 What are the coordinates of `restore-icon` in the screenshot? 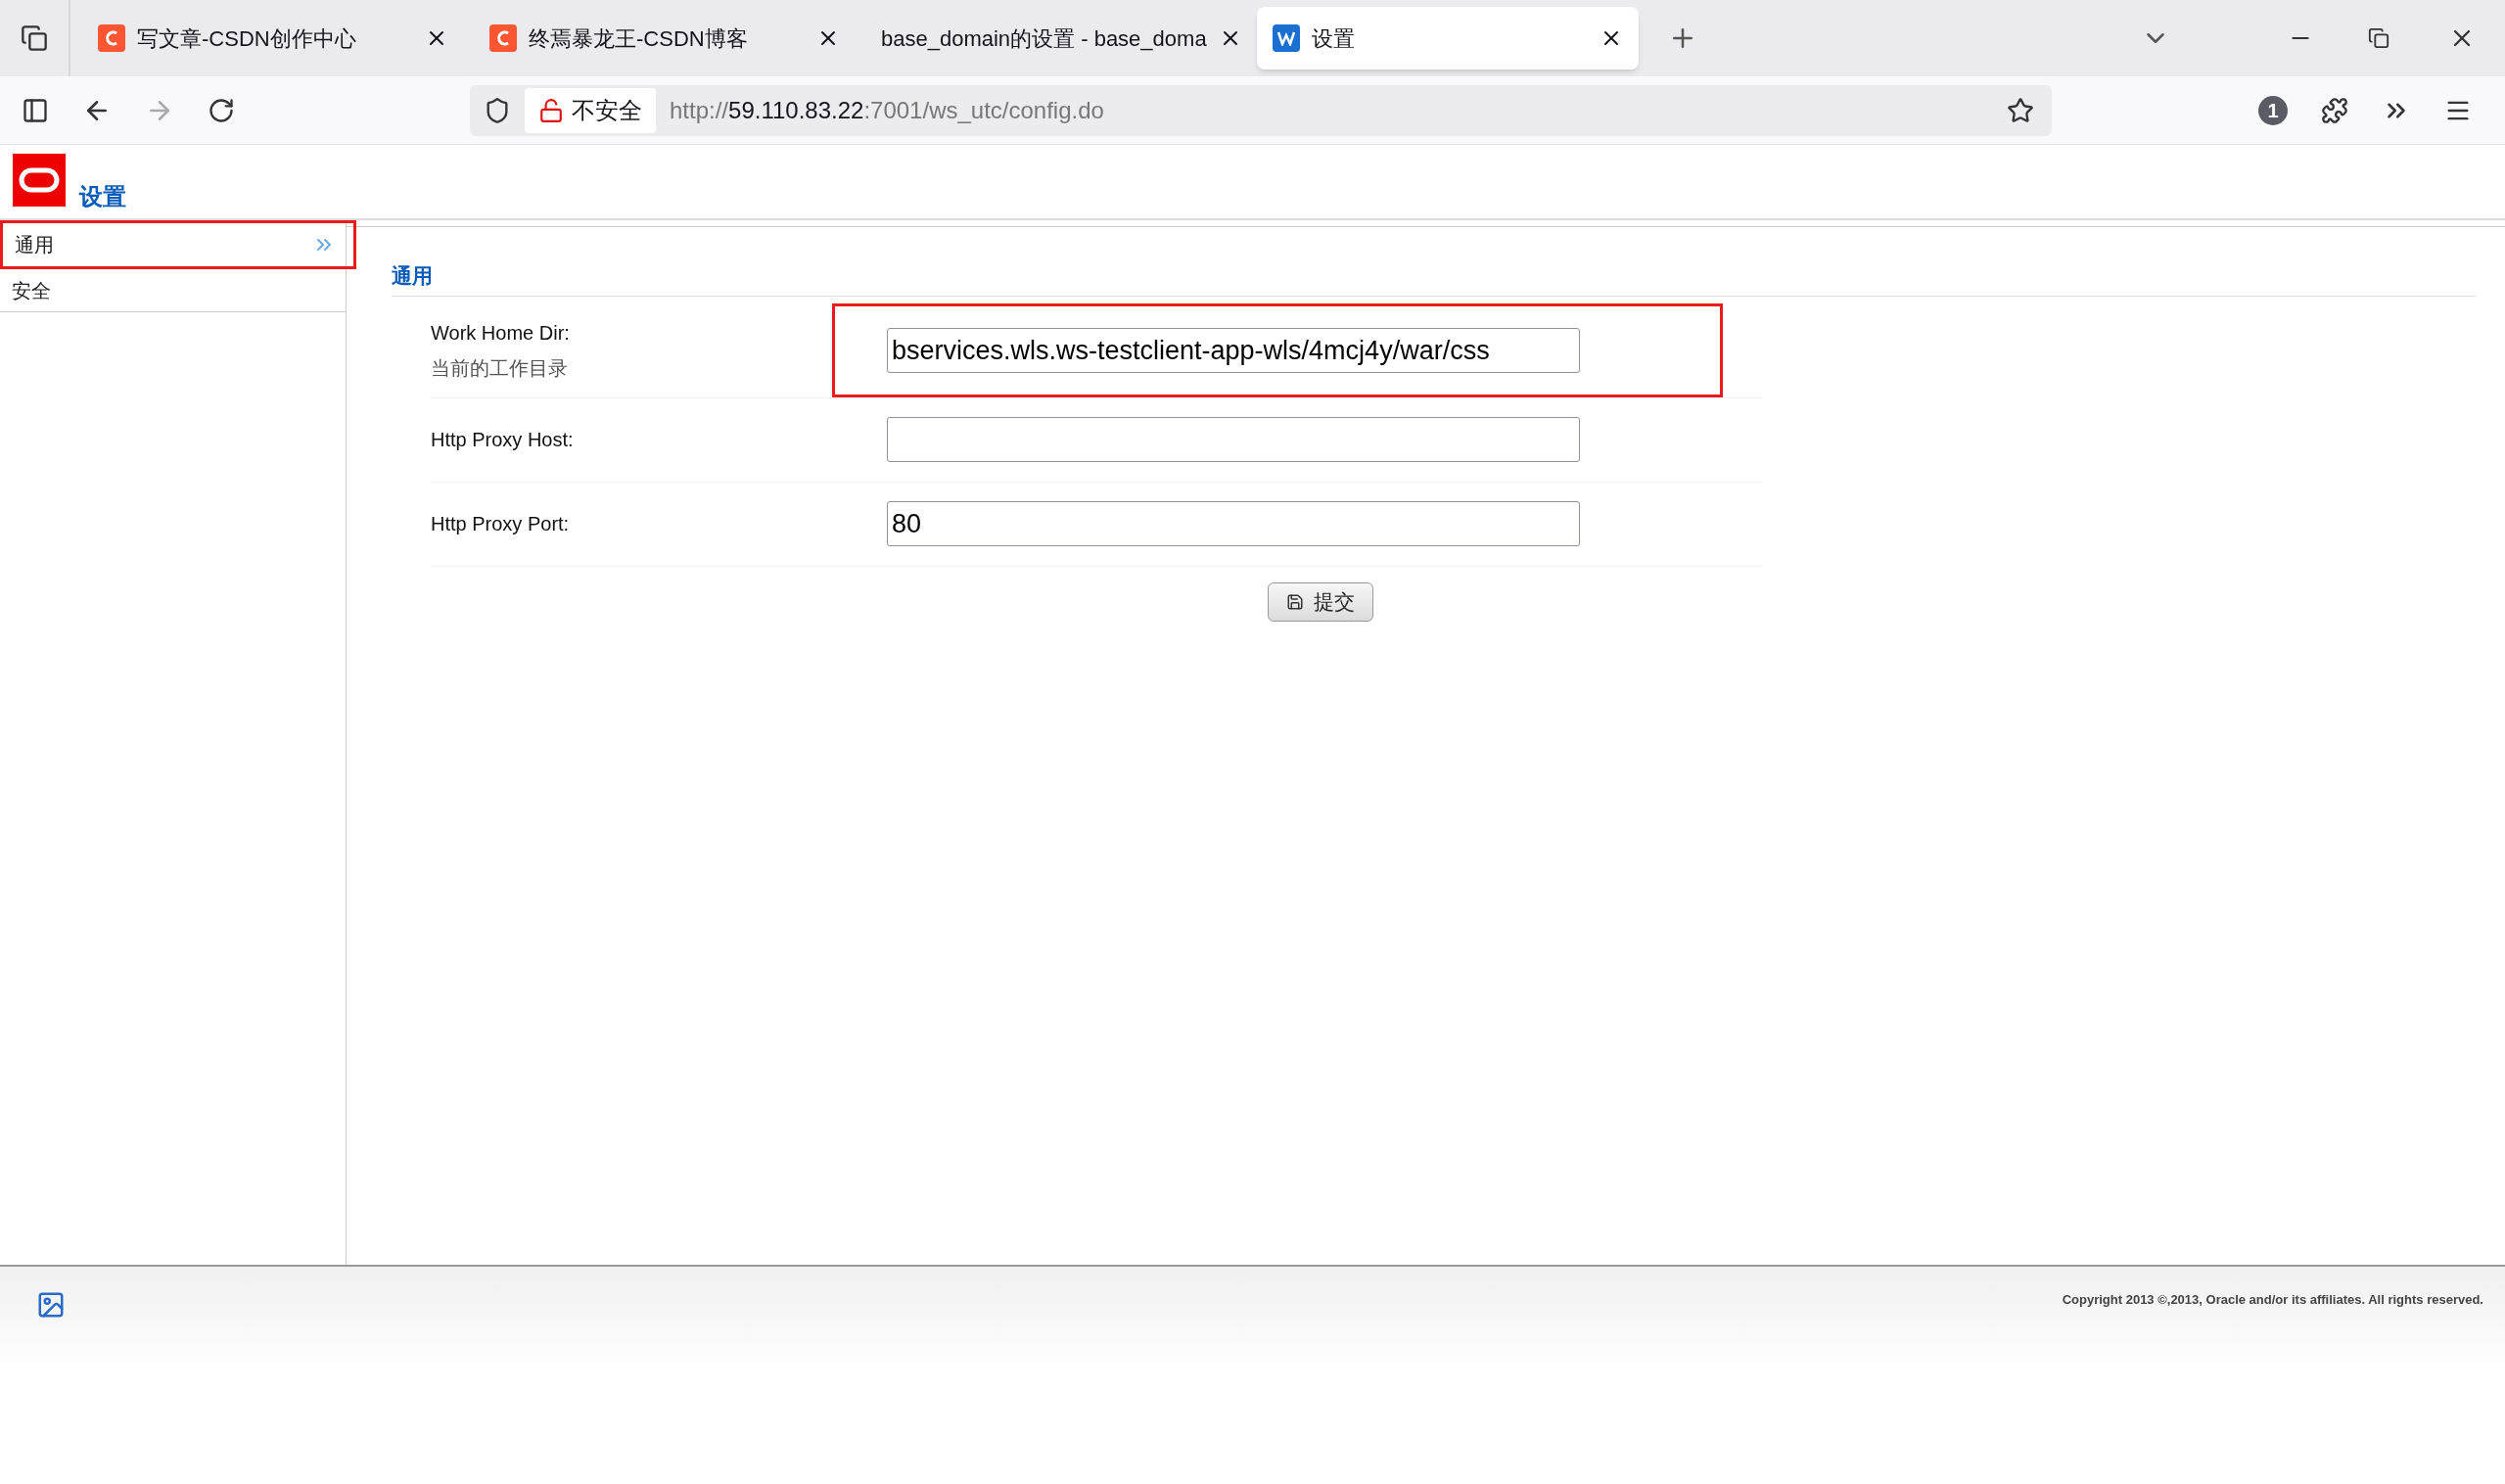 It's located at (2378, 38).